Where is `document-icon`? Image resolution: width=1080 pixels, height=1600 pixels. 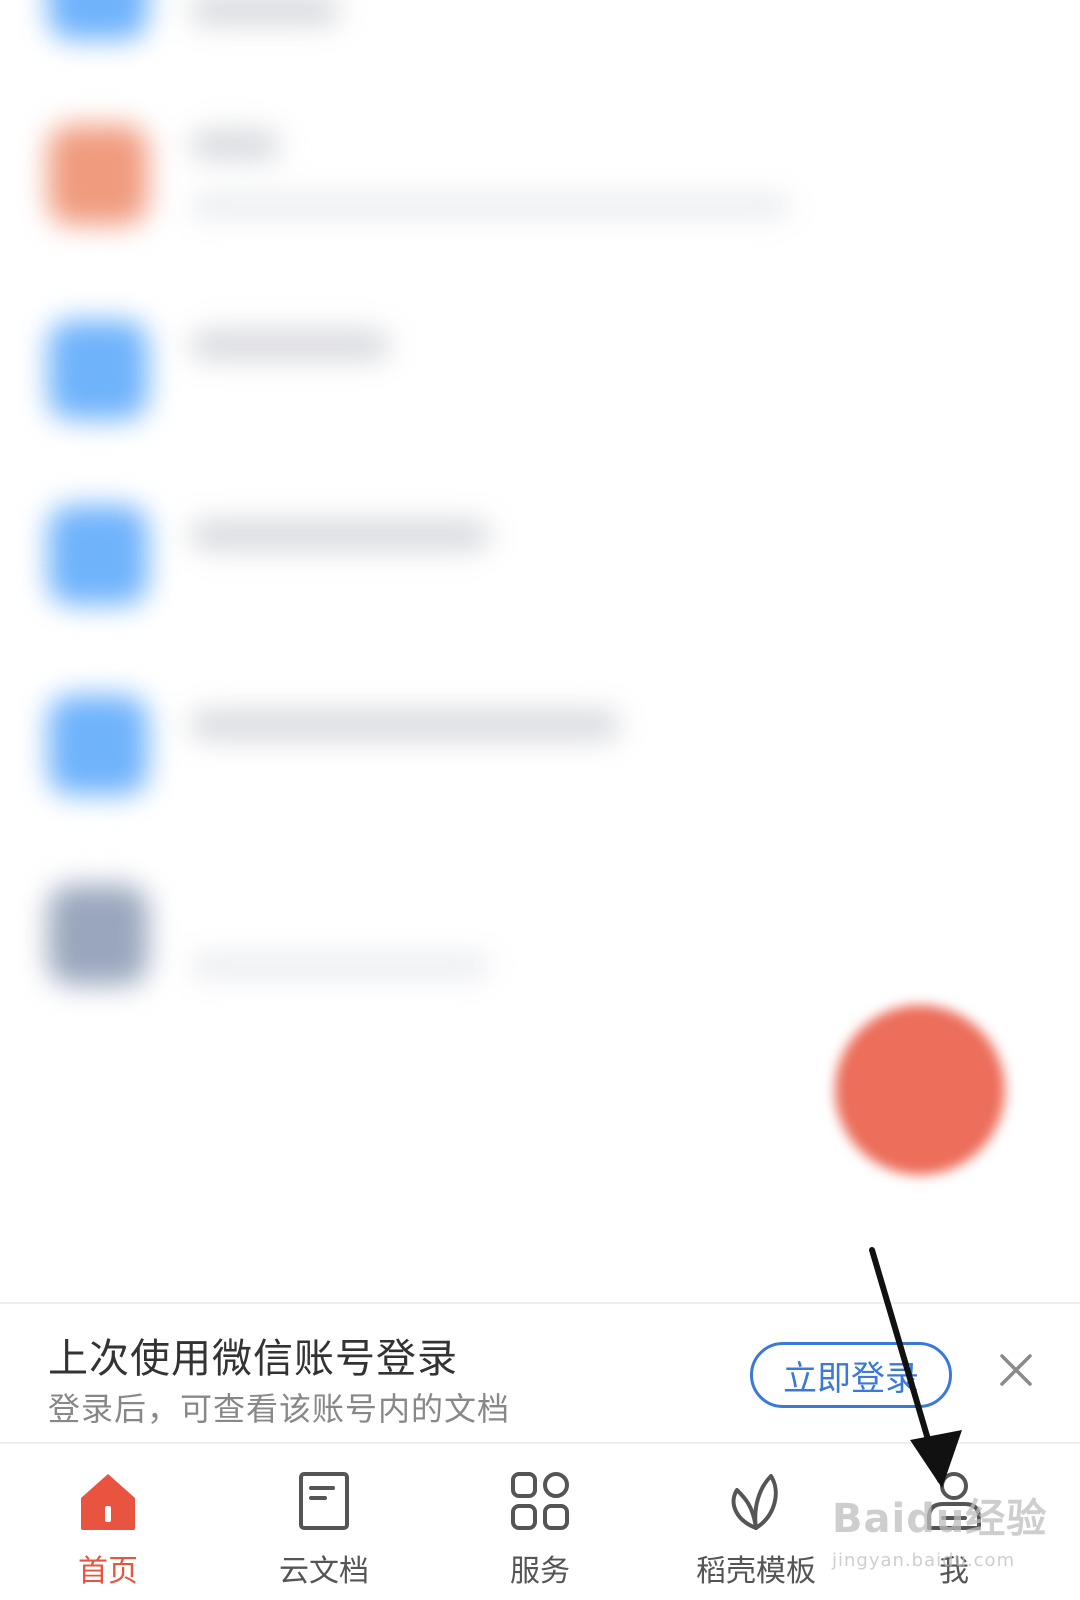
document-icon is located at coordinates (324, 1501).